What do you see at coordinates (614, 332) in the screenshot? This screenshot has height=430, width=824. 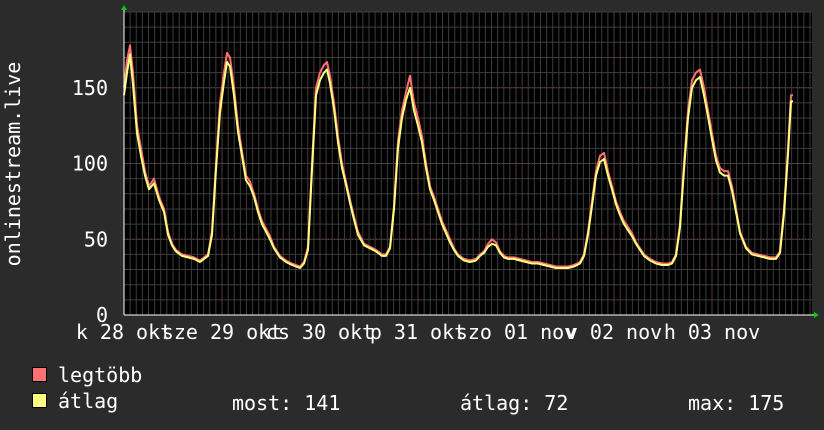 I see `x-tick-label: v 02 nov` at bounding box center [614, 332].